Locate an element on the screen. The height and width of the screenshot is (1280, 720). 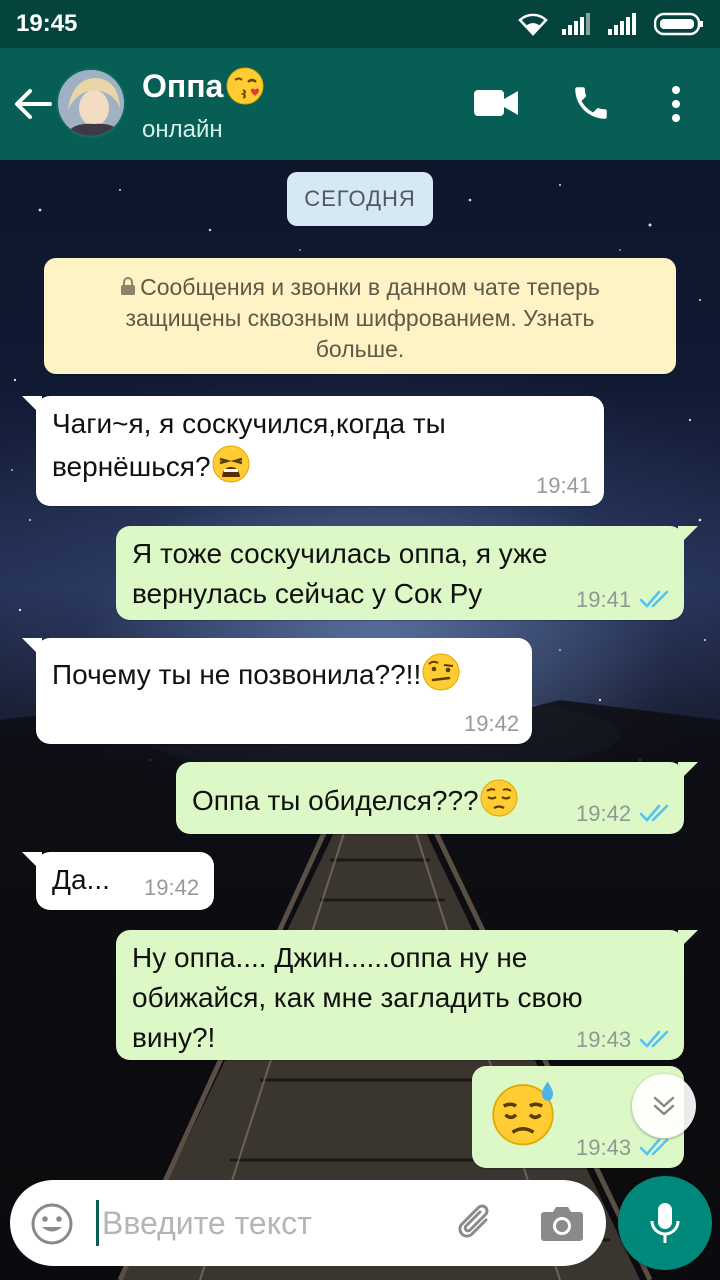
status-icons is located at coordinates (611, 24).